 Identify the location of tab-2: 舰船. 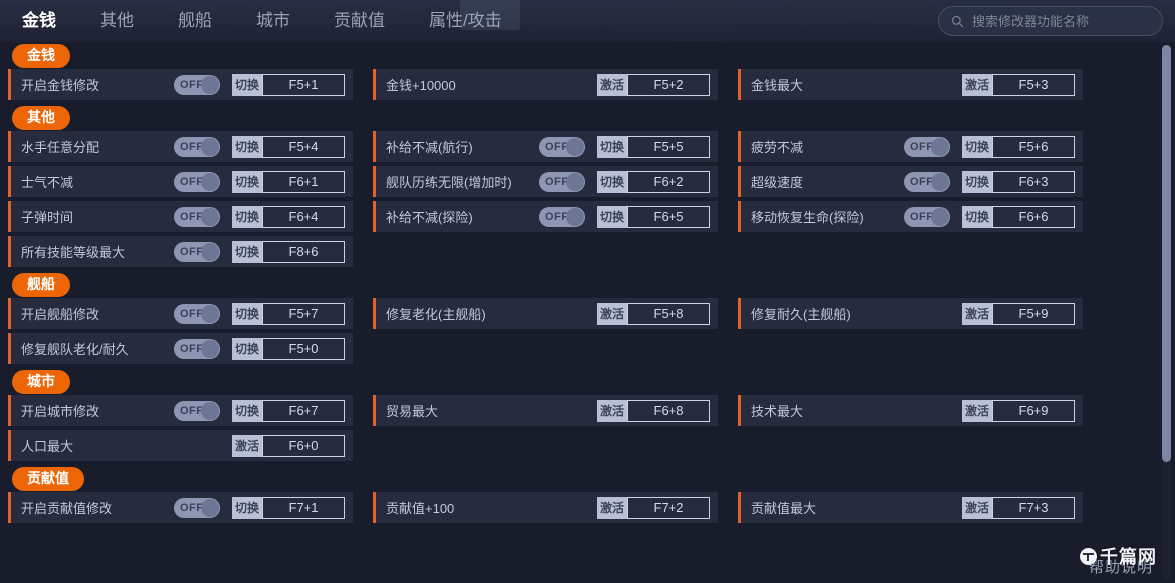
(195, 21).